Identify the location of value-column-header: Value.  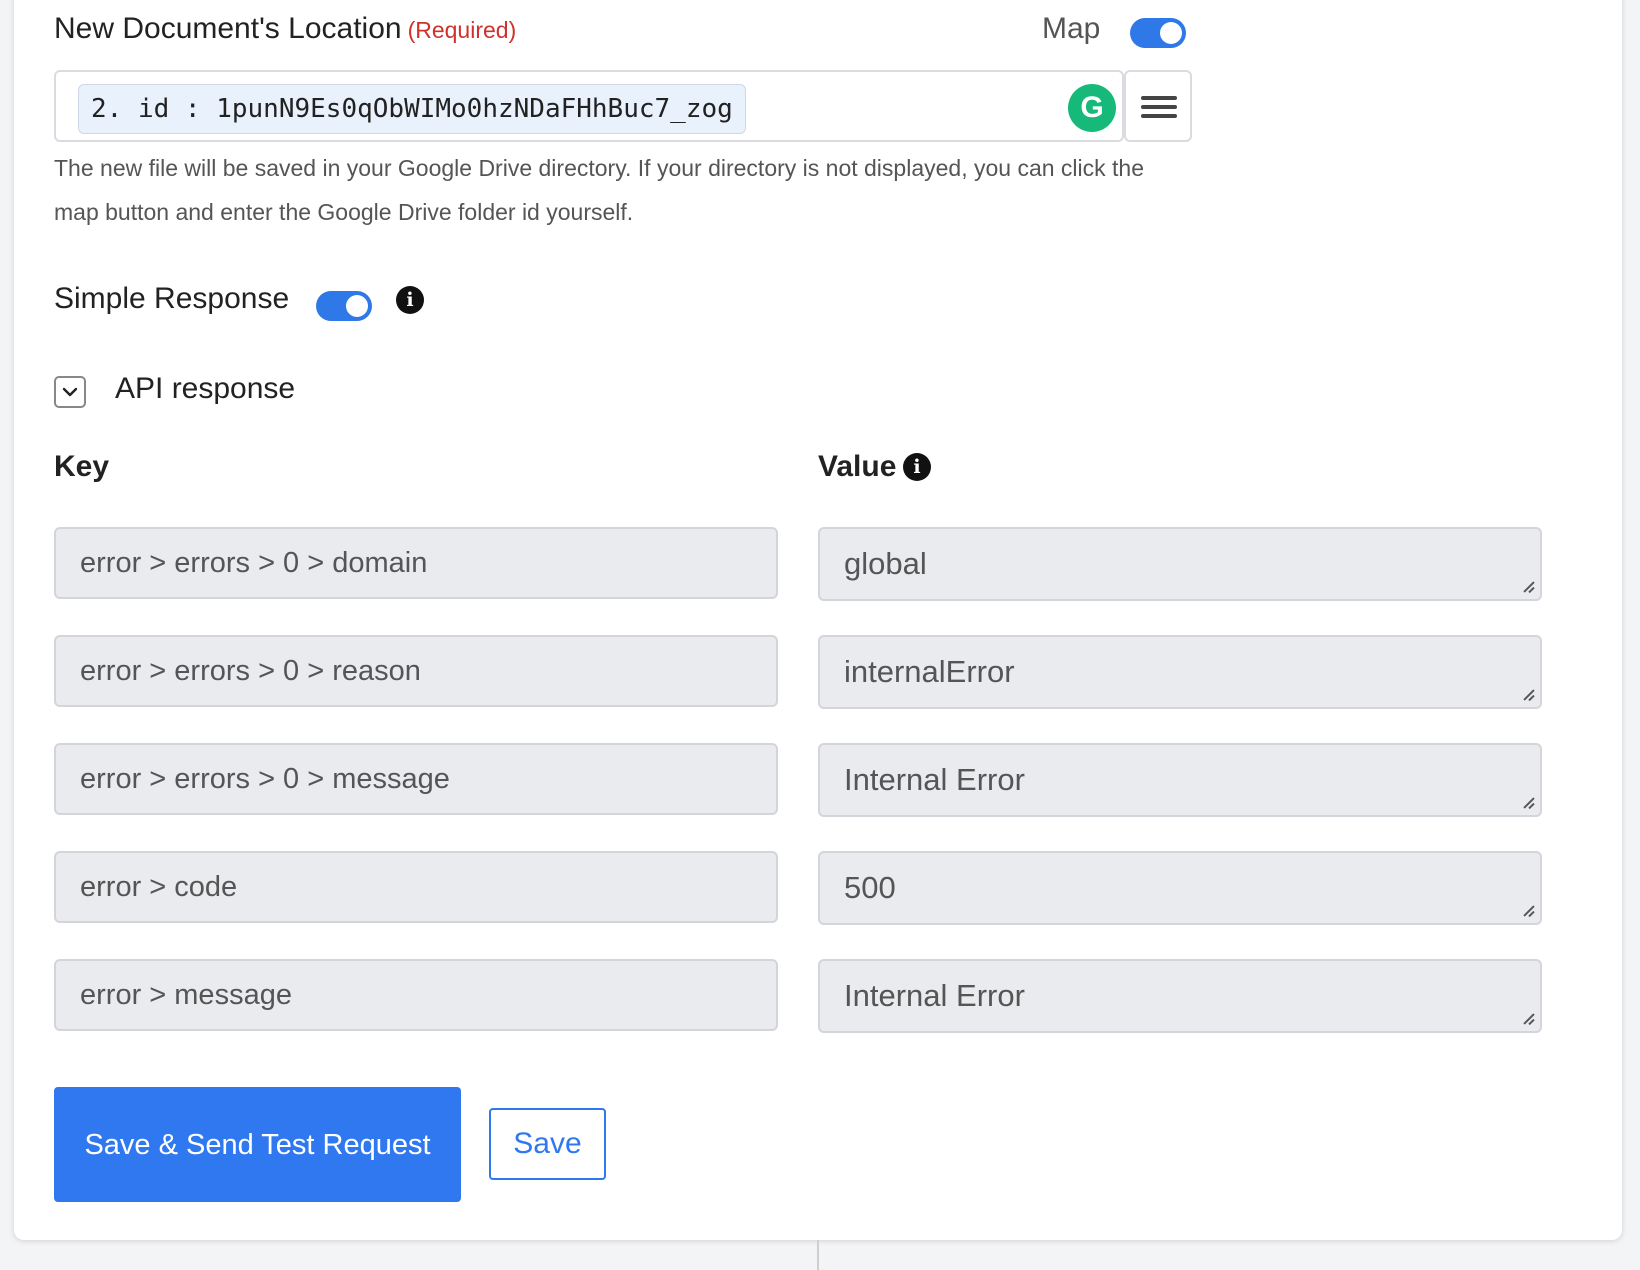
(857, 467).